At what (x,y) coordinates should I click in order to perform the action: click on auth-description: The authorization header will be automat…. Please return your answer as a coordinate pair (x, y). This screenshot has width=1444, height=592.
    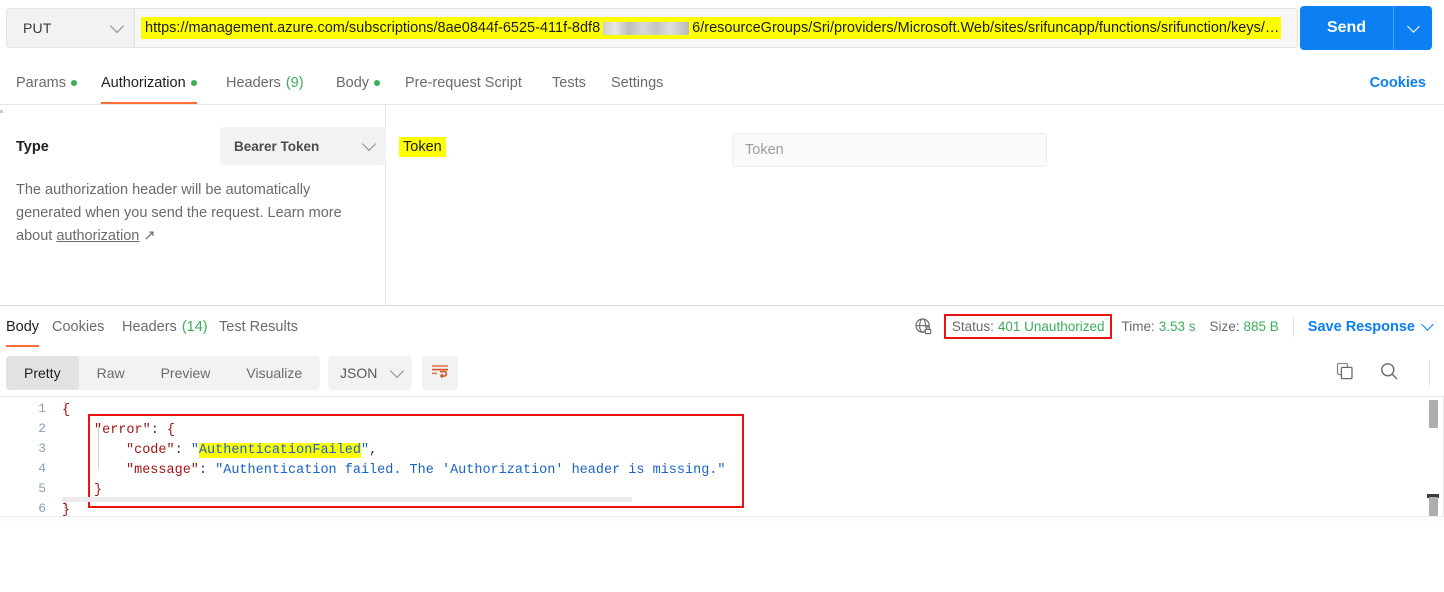
    Looking at the image, I should click on (186, 213).